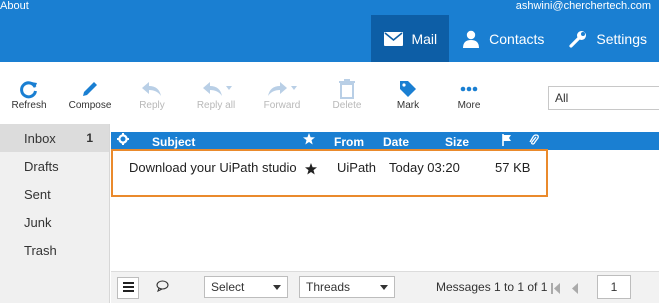 The height and width of the screenshot is (303, 659). What do you see at coordinates (38, 222) in the screenshot?
I see `folder-label: Junk` at bounding box center [38, 222].